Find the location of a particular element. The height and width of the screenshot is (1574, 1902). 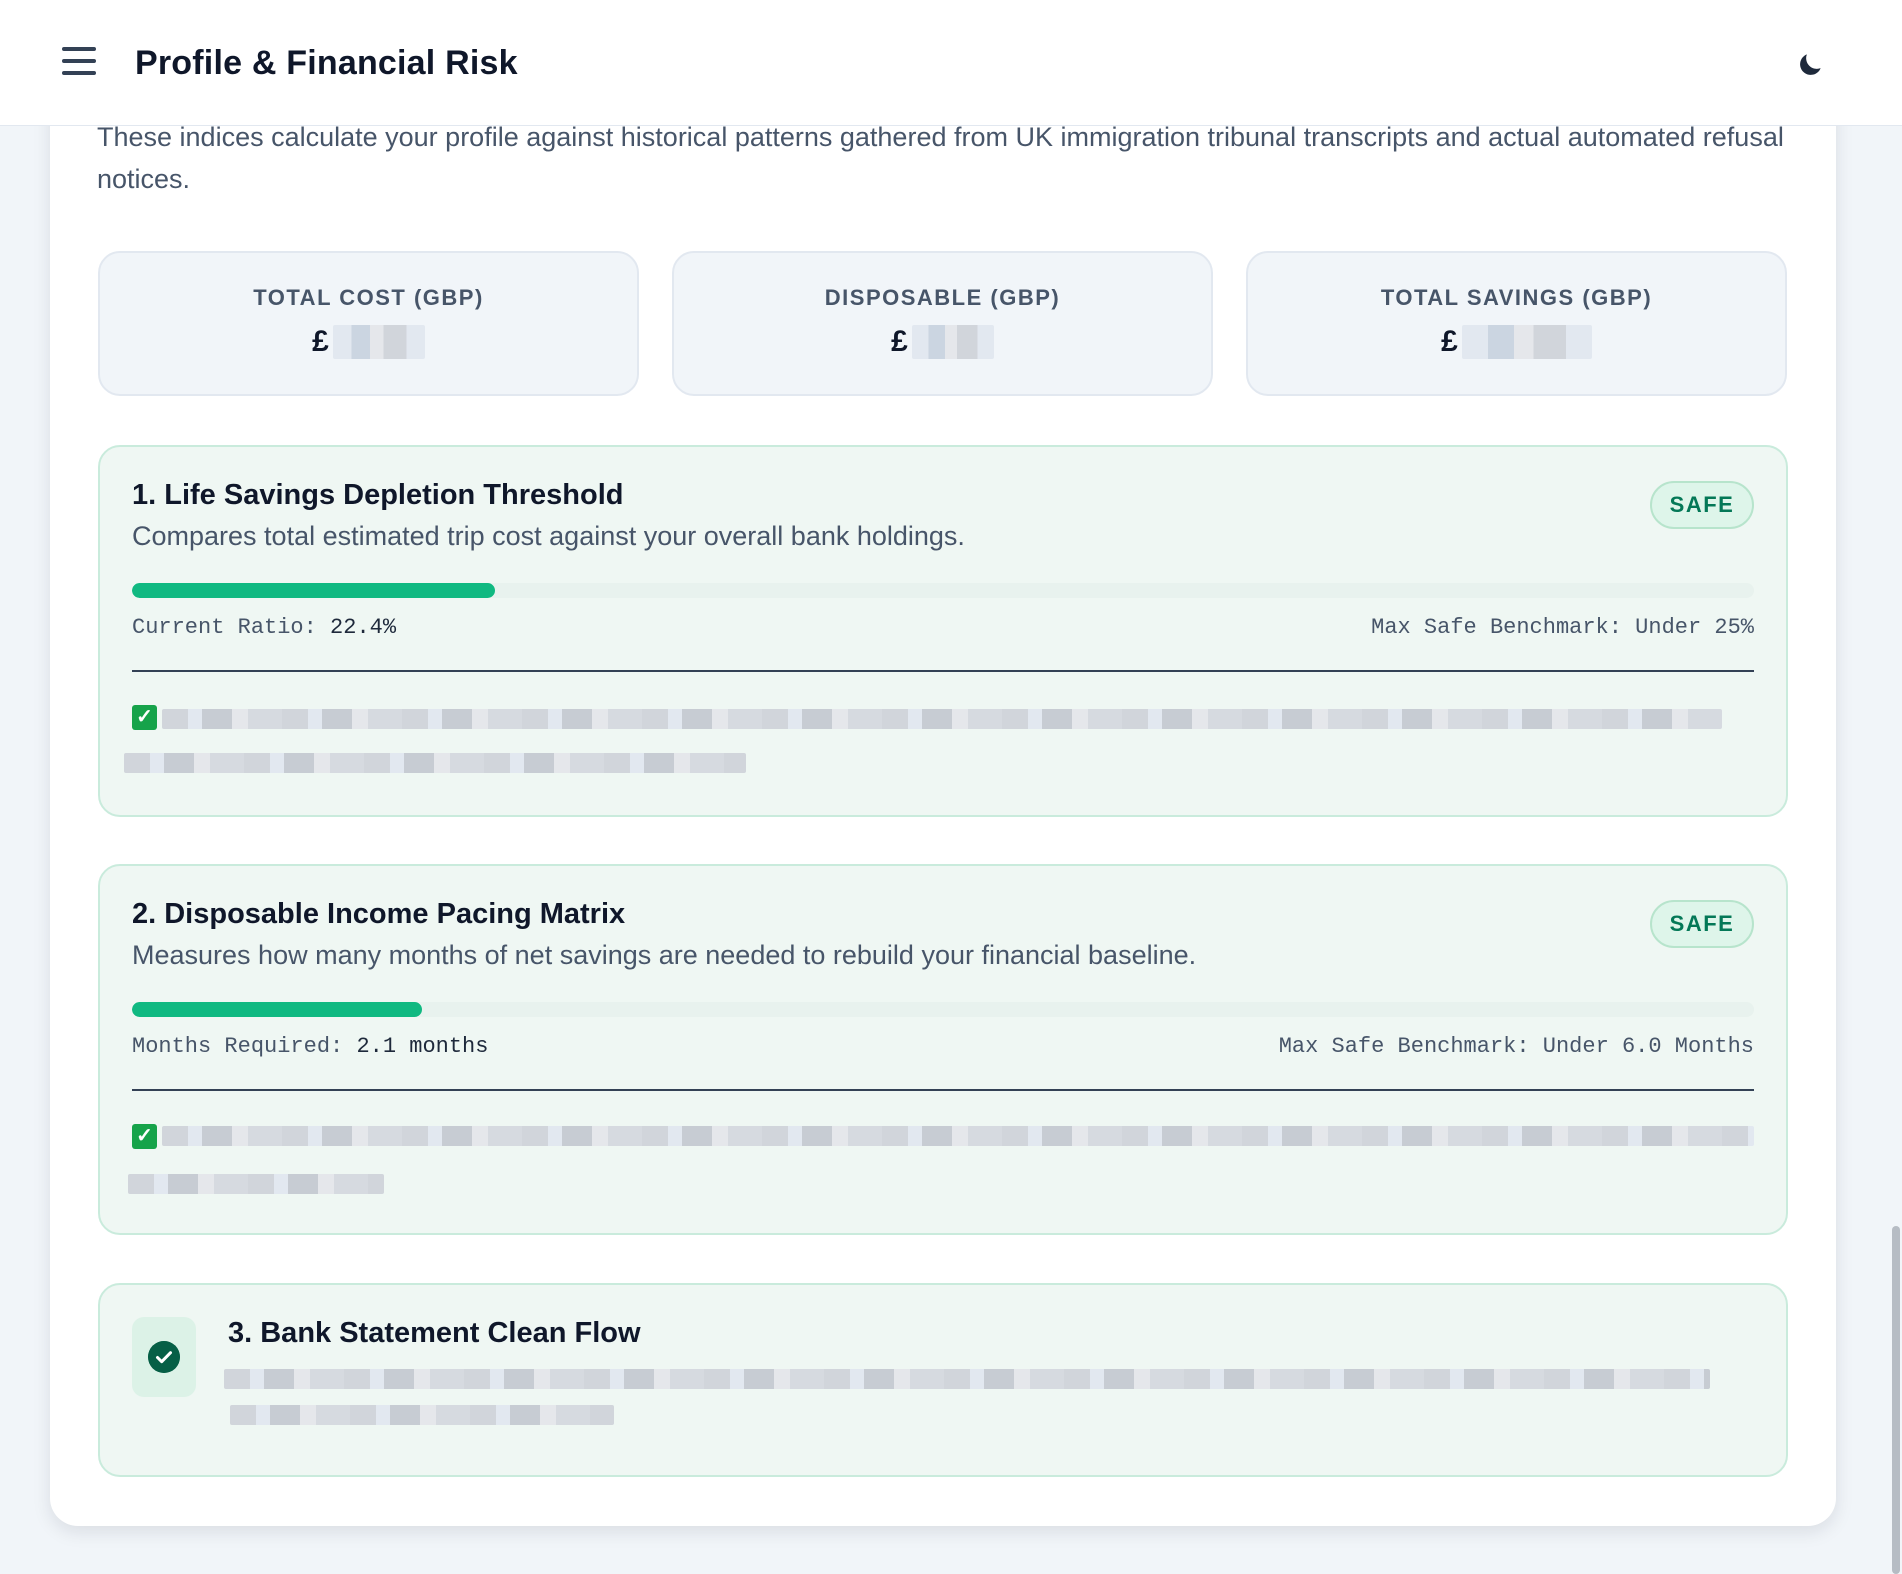

months-required-value: 2.1 months is located at coordinates (422, 1046).